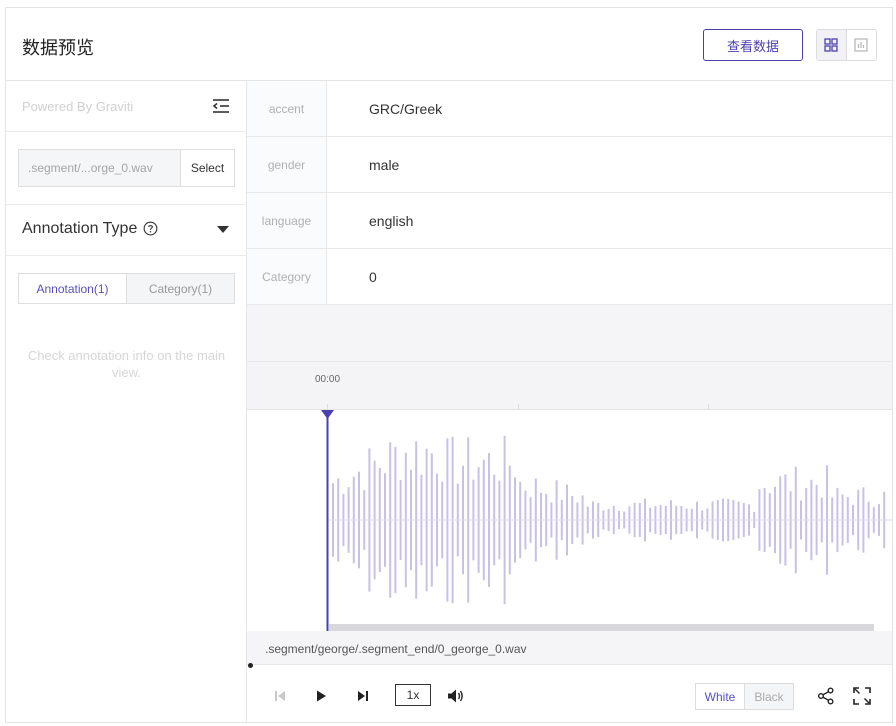  What do you see at coordinates (753, 45) in the screenshot?
I see `view-data-button: 查看数据` at bounding box center [753, 45].